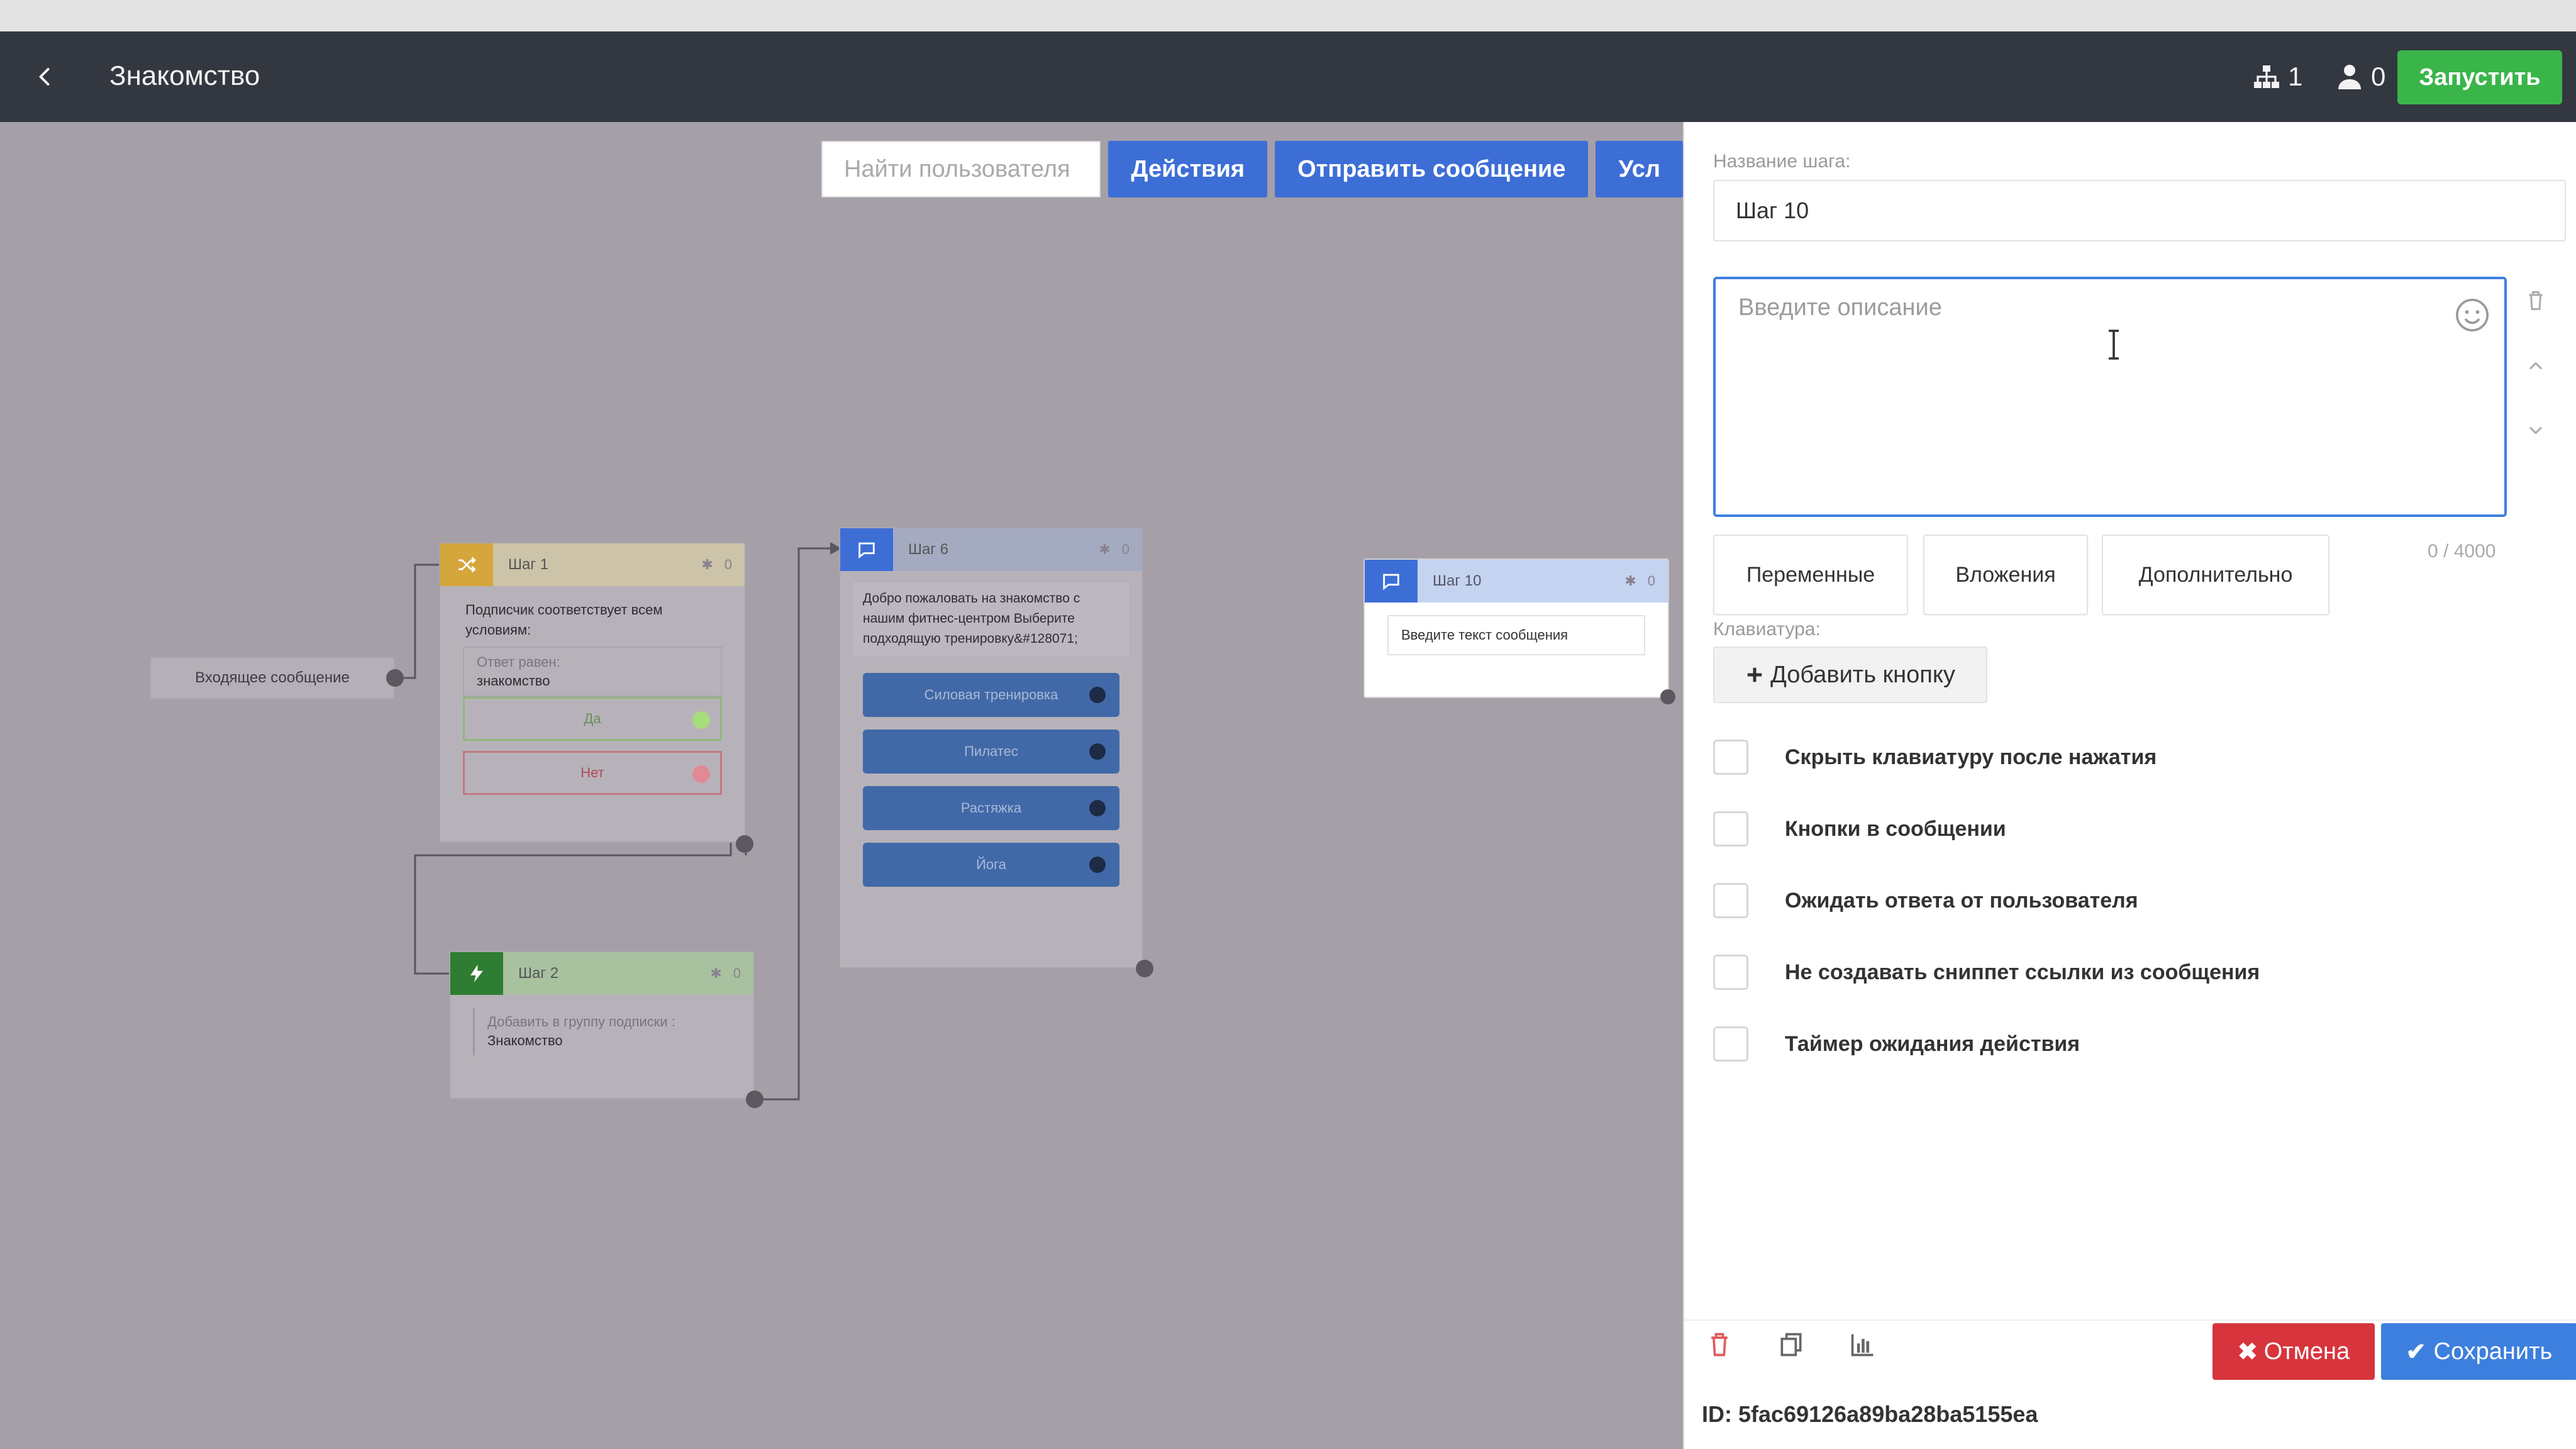 This screenshot has height=1449, width=2576. What do you see at coordinates (2247, 1351) in the screenshot?
I see `close-icon: ✖` at bounding box center [2247, 1351].